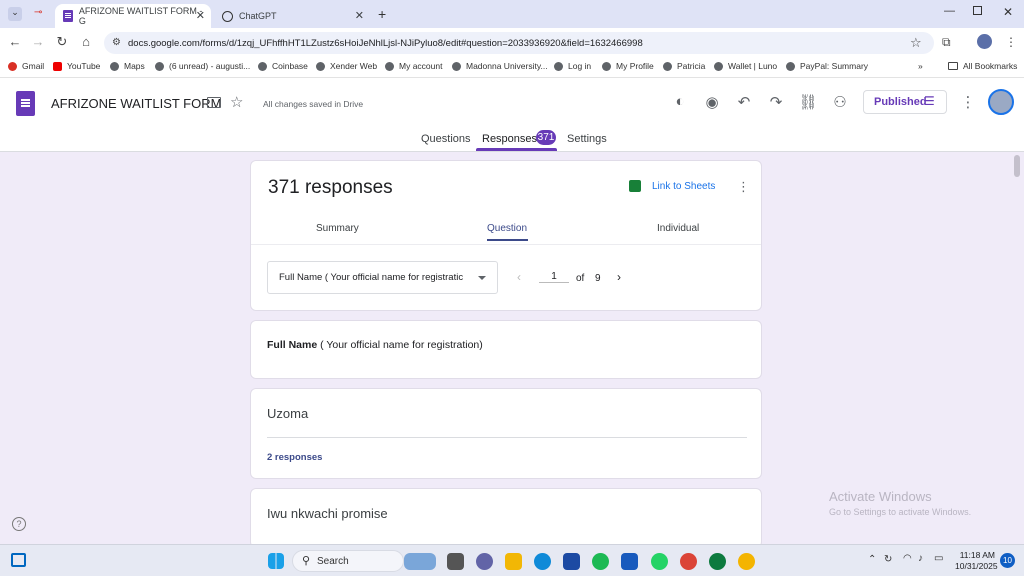 This screenshot has height=576, width=1024. What do you see at coordinates (984, 41) in the screenshot?
I see `profile-avatar` at bounding box center [984, 41].